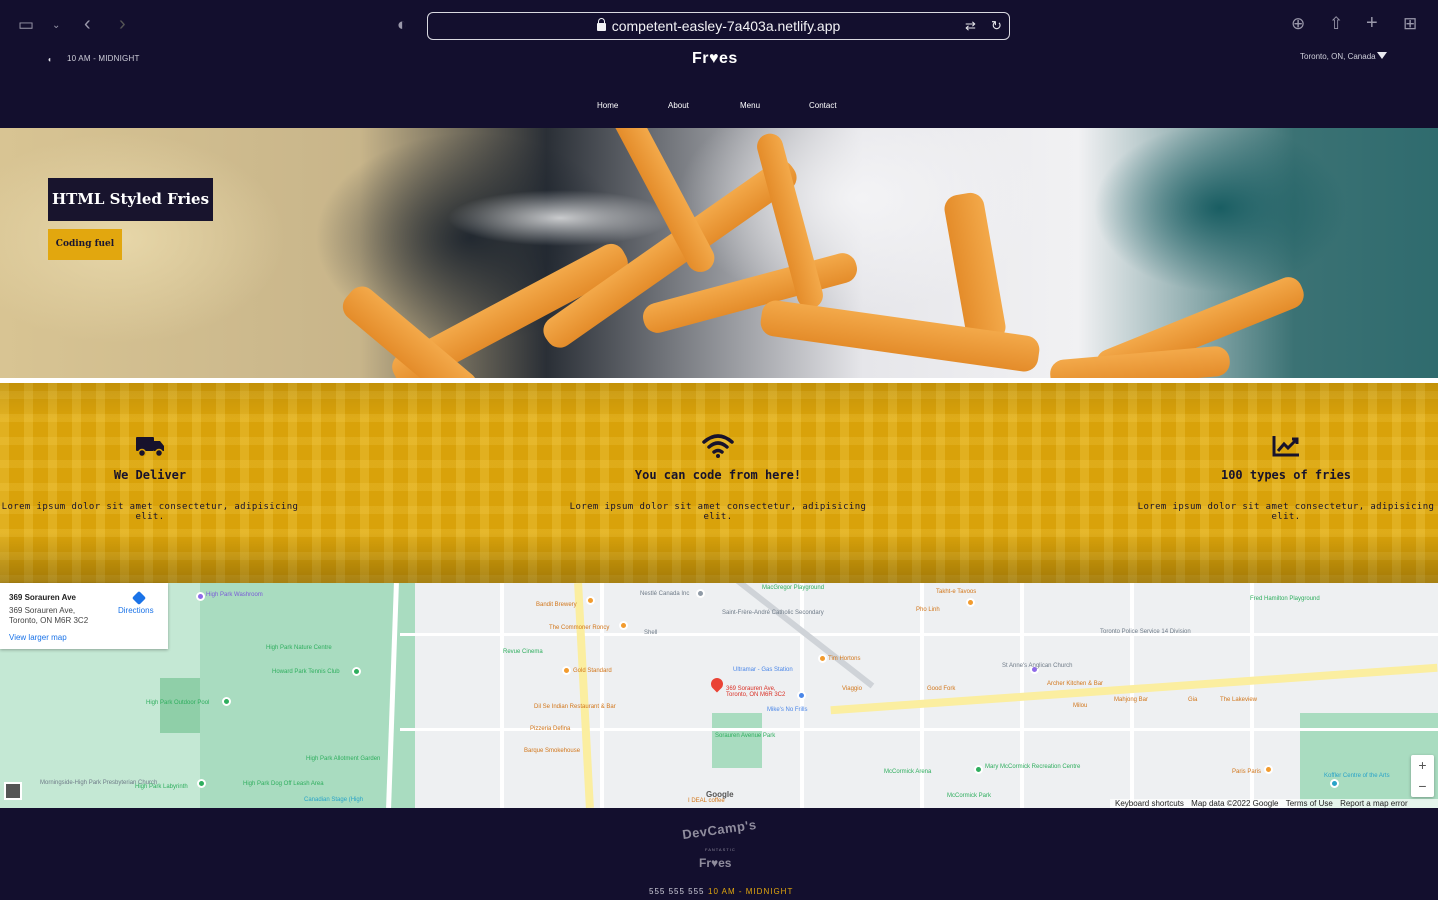 The image size is (1438, 900). What do you see at coordinates (1131, 700) in the screenshot?
I see `map-label: Mahjong Bar` at bounding box center [1131, 700].